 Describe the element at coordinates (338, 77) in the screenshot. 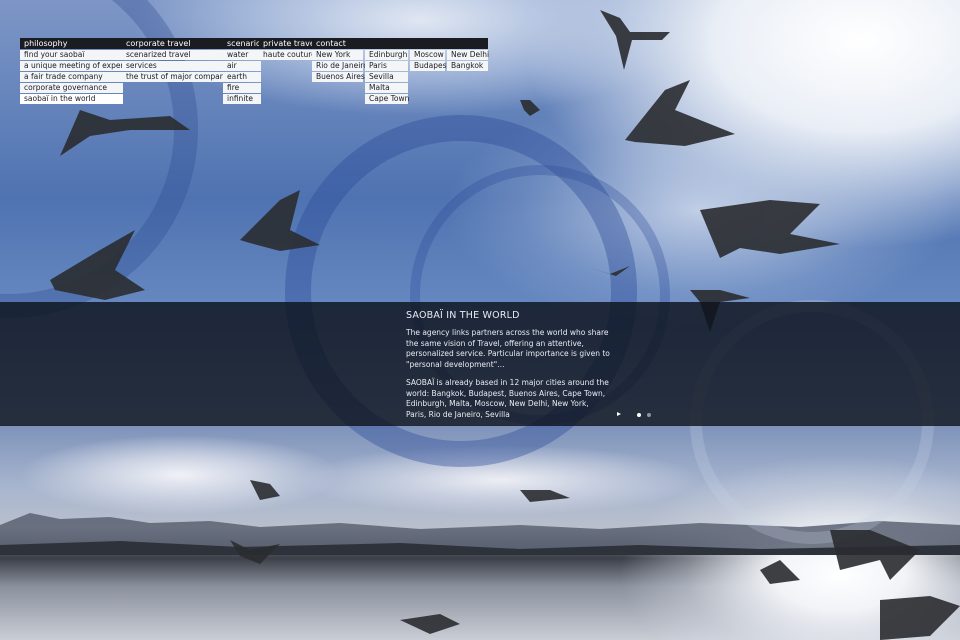

I see `city-link: Buenos Aires` at that location.